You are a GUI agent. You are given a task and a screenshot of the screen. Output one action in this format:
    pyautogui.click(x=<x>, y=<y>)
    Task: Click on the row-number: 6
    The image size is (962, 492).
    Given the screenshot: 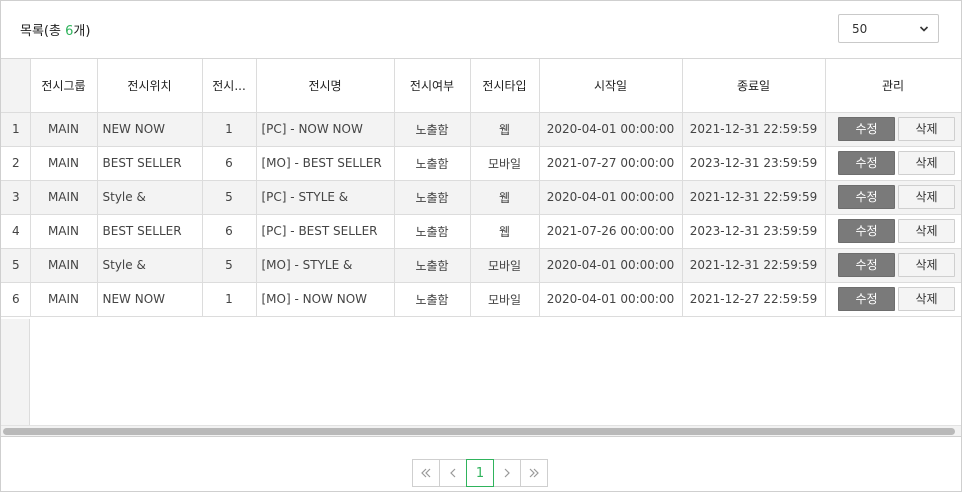 What is the action you would take?
    pyautogui.click(x=16, y=299)
    